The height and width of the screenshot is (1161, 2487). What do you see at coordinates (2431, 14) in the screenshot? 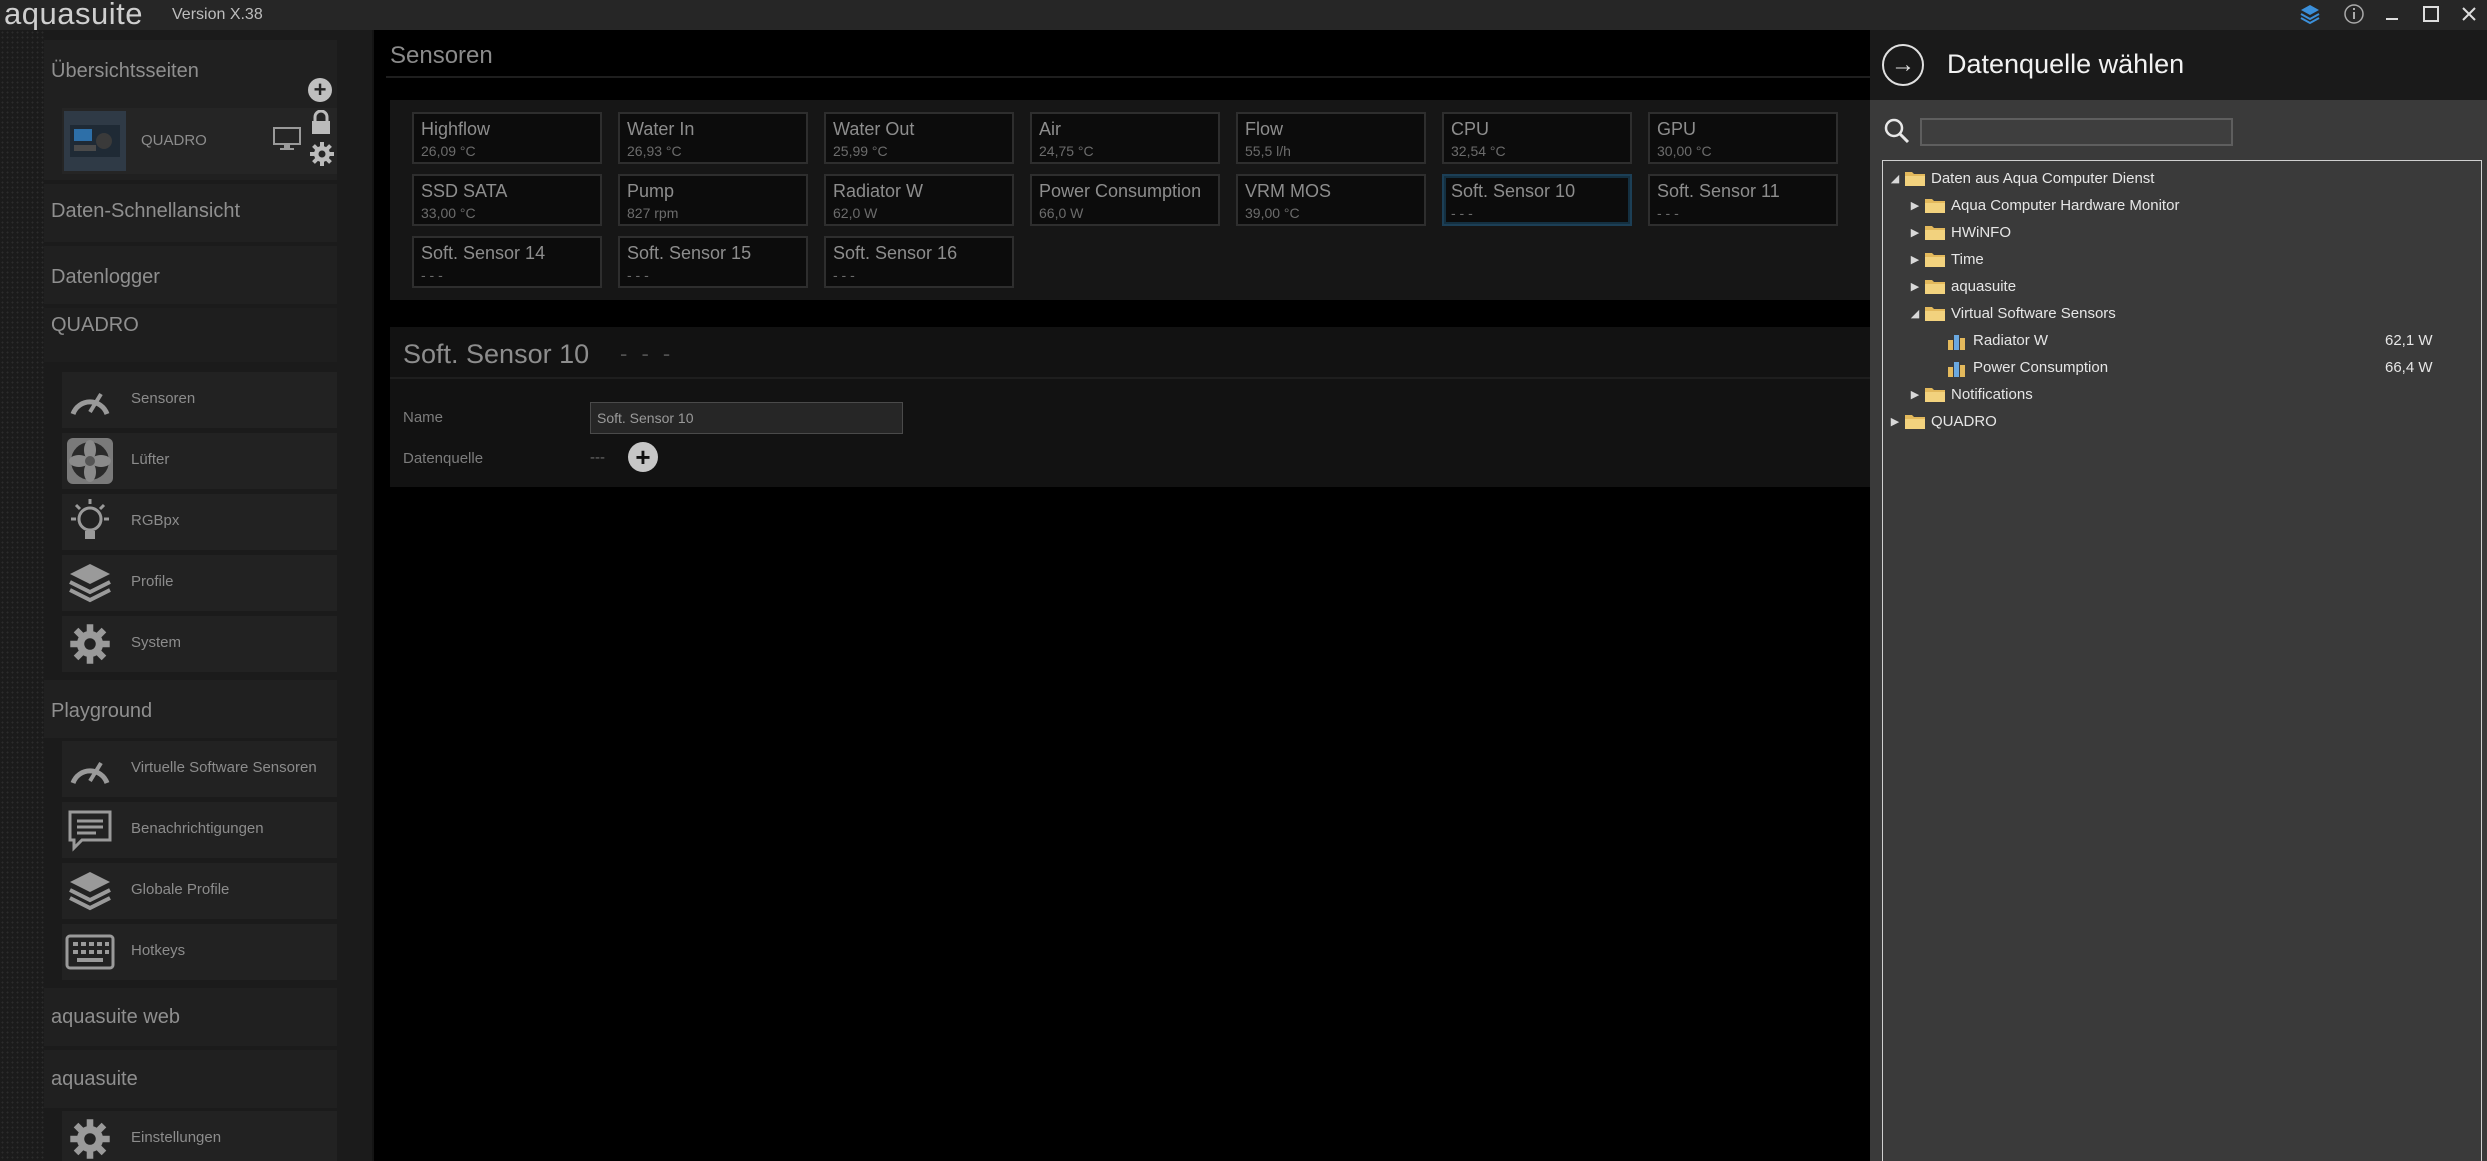
I see `maximize-icon` at bounding box center [2431, 14].